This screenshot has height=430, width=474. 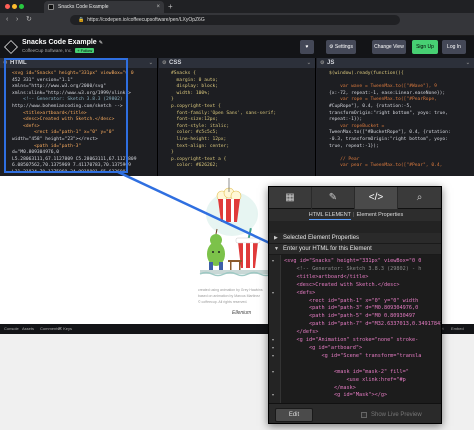 I want to click on codepen-logo-icon, so click(x=11, y=47).